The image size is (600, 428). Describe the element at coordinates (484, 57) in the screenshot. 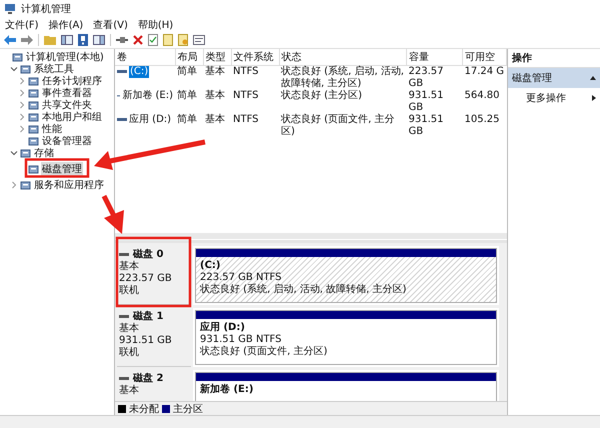

I see `column-header: 可用空` at that location.